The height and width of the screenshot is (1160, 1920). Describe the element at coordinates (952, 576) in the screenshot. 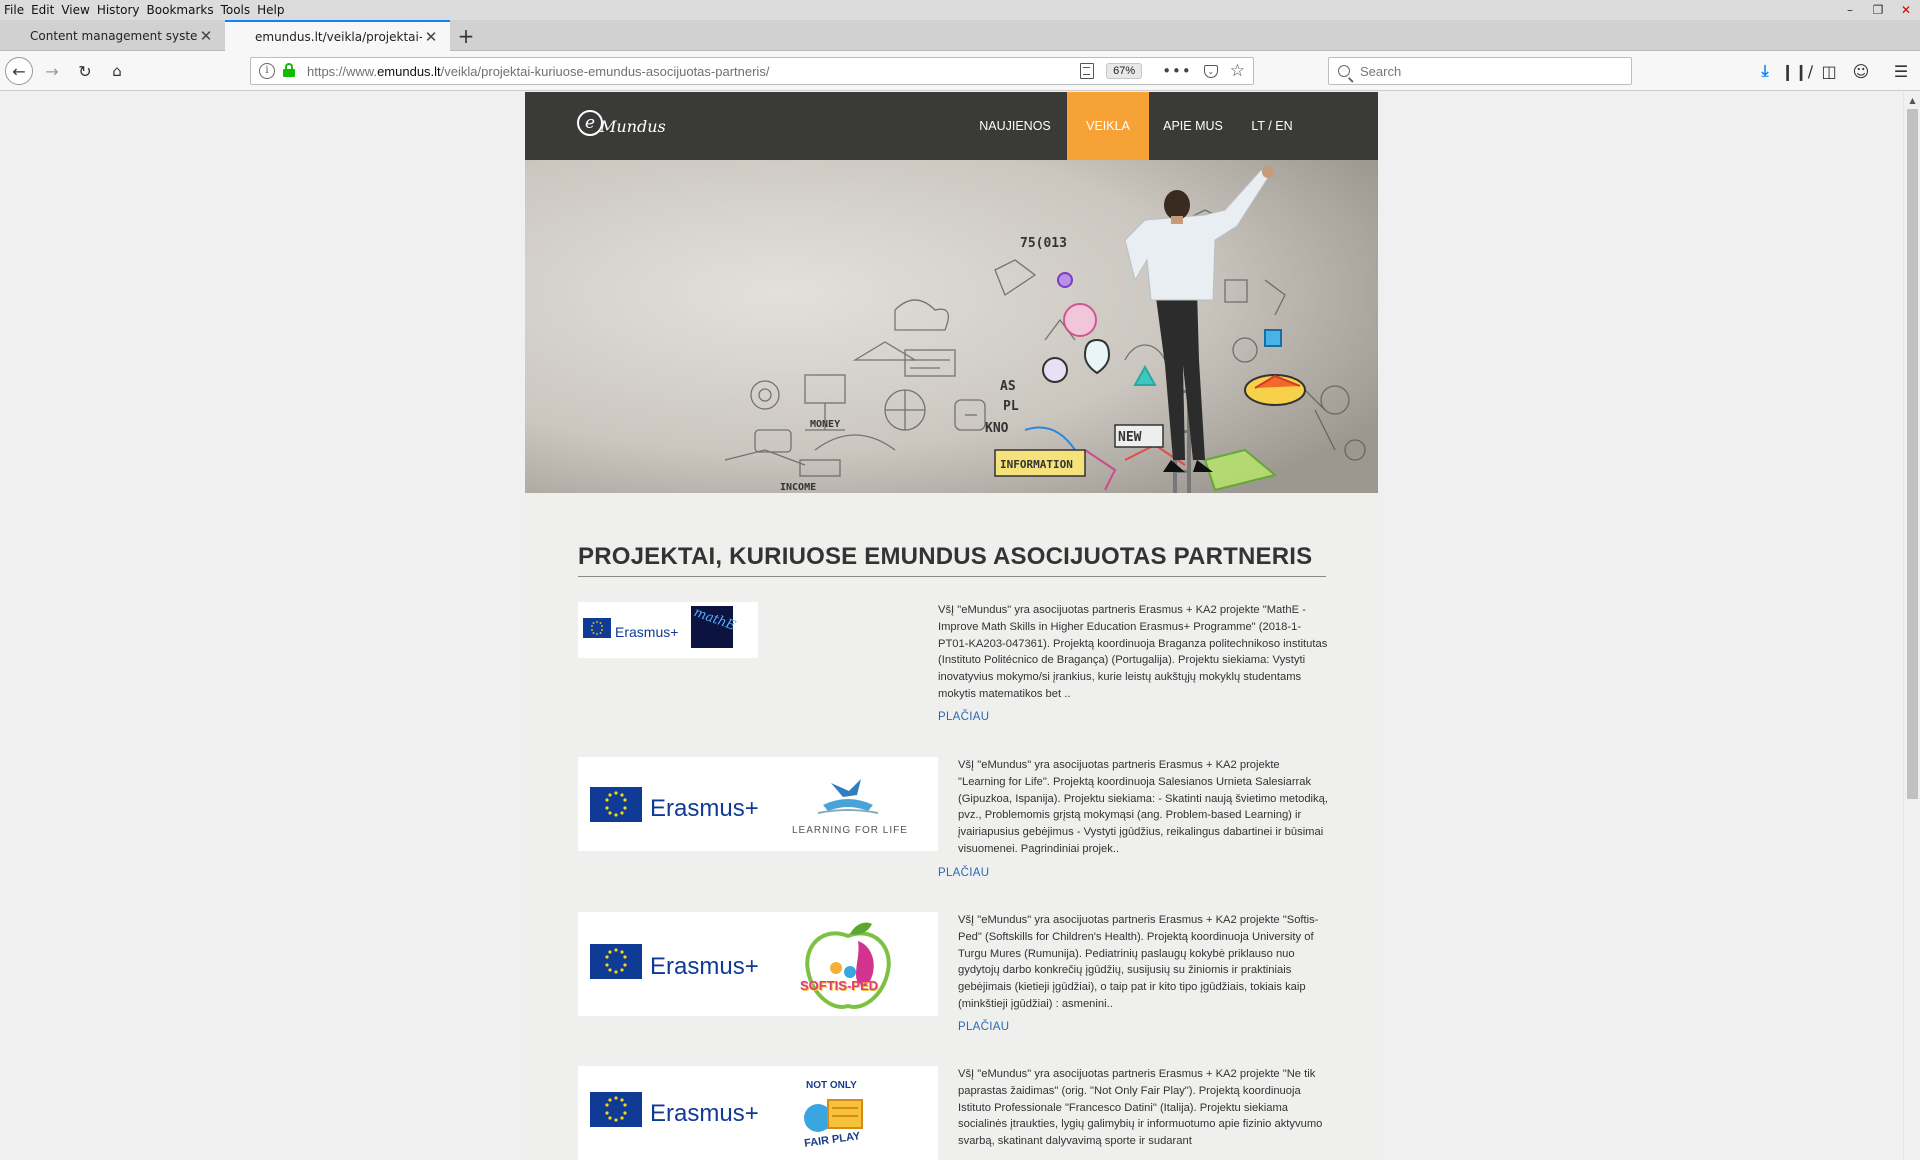

I see `title-divider` at that location.